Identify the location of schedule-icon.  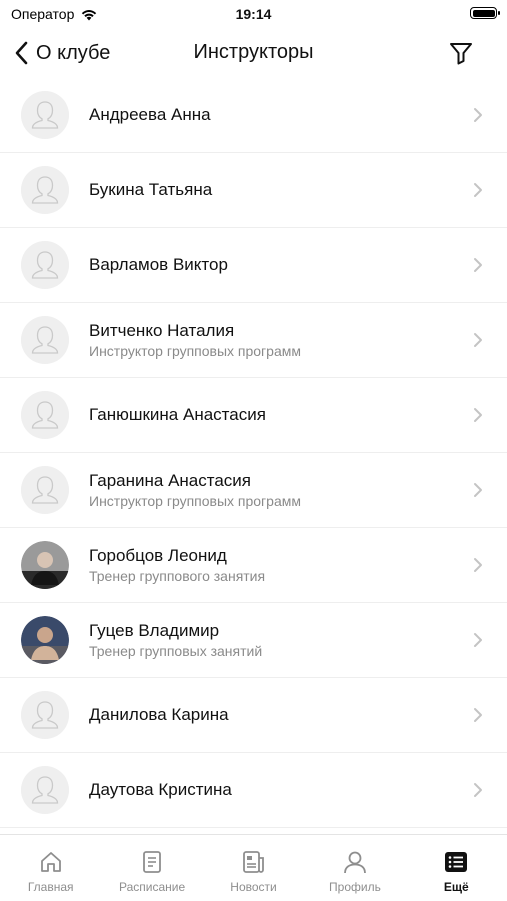
(152, 862).